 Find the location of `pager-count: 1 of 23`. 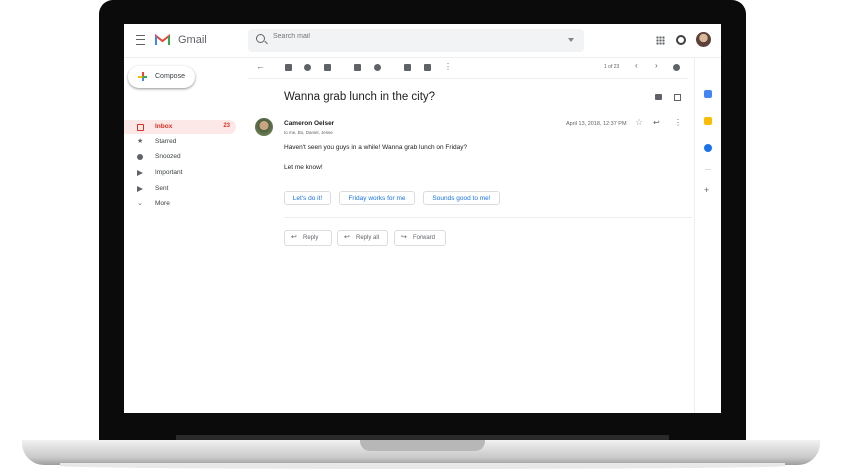

pager-count: 1 of 23 is located at coordinates (612, 67).